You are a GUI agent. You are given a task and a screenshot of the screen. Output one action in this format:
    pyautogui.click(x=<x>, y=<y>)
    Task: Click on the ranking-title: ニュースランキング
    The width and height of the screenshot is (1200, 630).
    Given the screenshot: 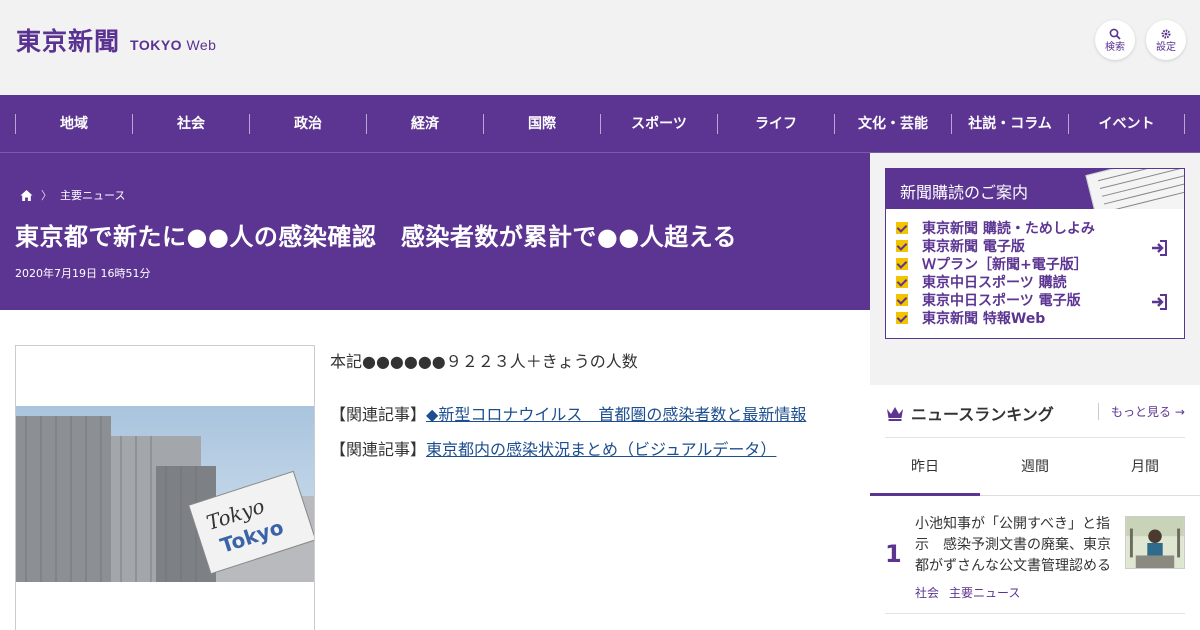 What is the action you would take?
    pyautogui.click(x=982, y=414)
    